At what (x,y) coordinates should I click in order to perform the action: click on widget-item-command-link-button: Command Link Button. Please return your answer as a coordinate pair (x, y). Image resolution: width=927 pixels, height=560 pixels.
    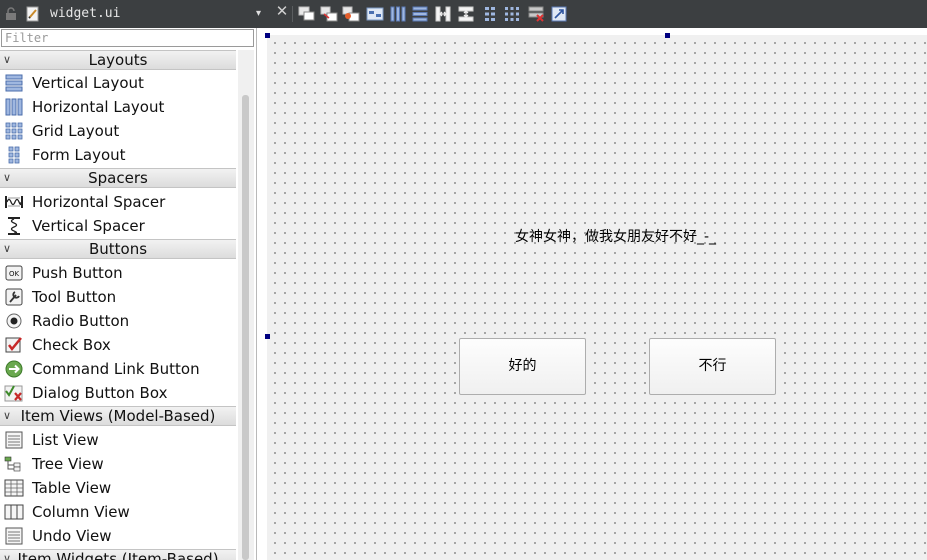
    Looking at the image, I should click on (118, 369).